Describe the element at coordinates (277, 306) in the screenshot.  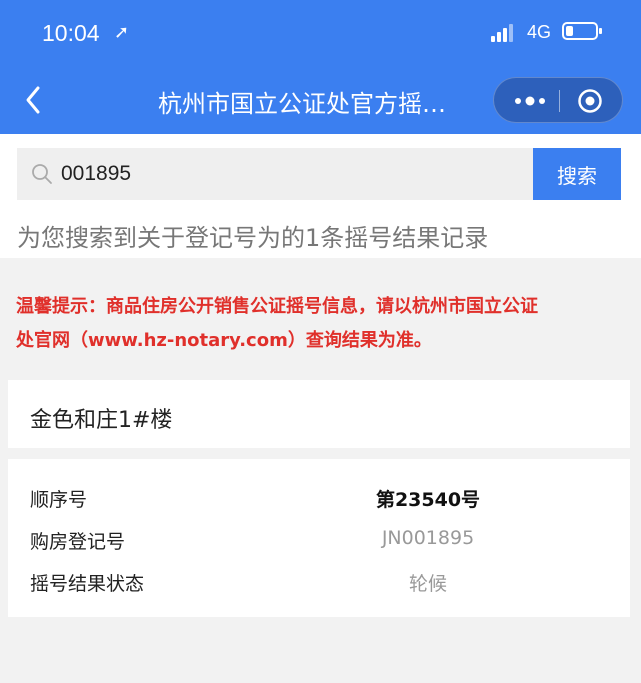
I see `tip-line-1: 温馨提示：商品住房公开销售公证摇号信息，请以杭州市国立公证` at that location.